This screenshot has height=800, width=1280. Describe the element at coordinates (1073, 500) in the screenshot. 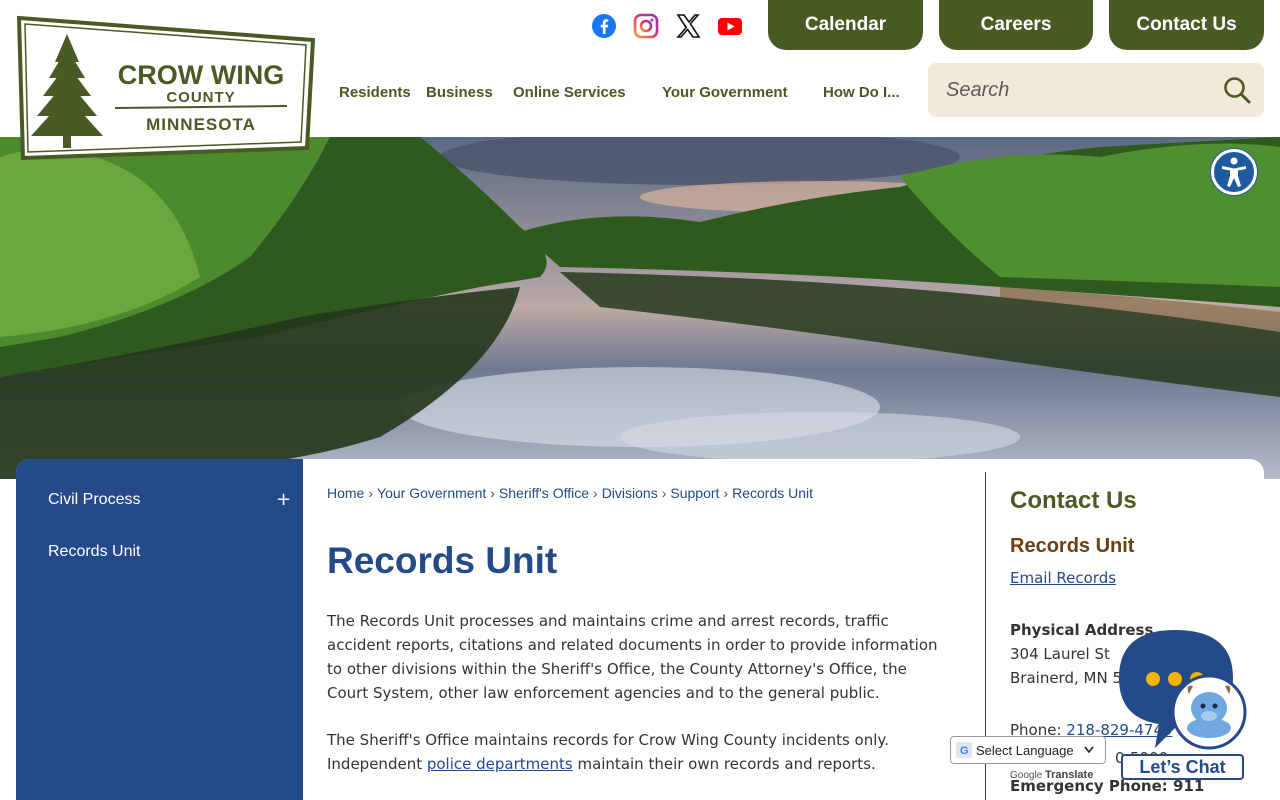

I see `contact-title: Contact Us` at that location.